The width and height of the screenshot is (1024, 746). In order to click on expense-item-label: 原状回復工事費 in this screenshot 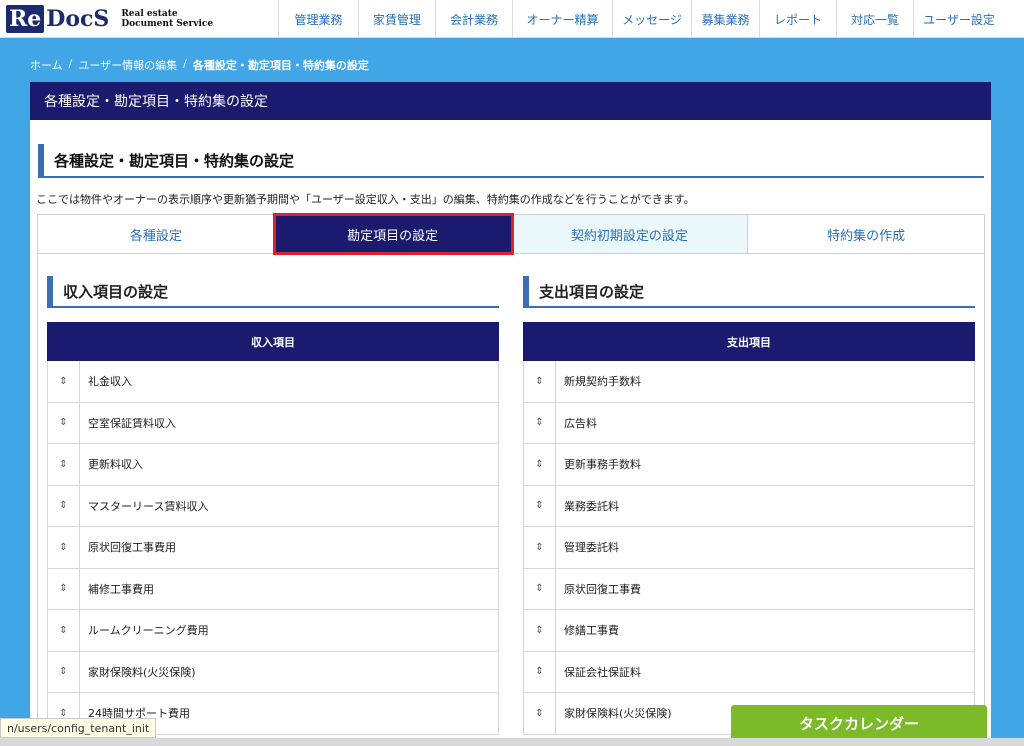, I will do `click(602, 589)`.